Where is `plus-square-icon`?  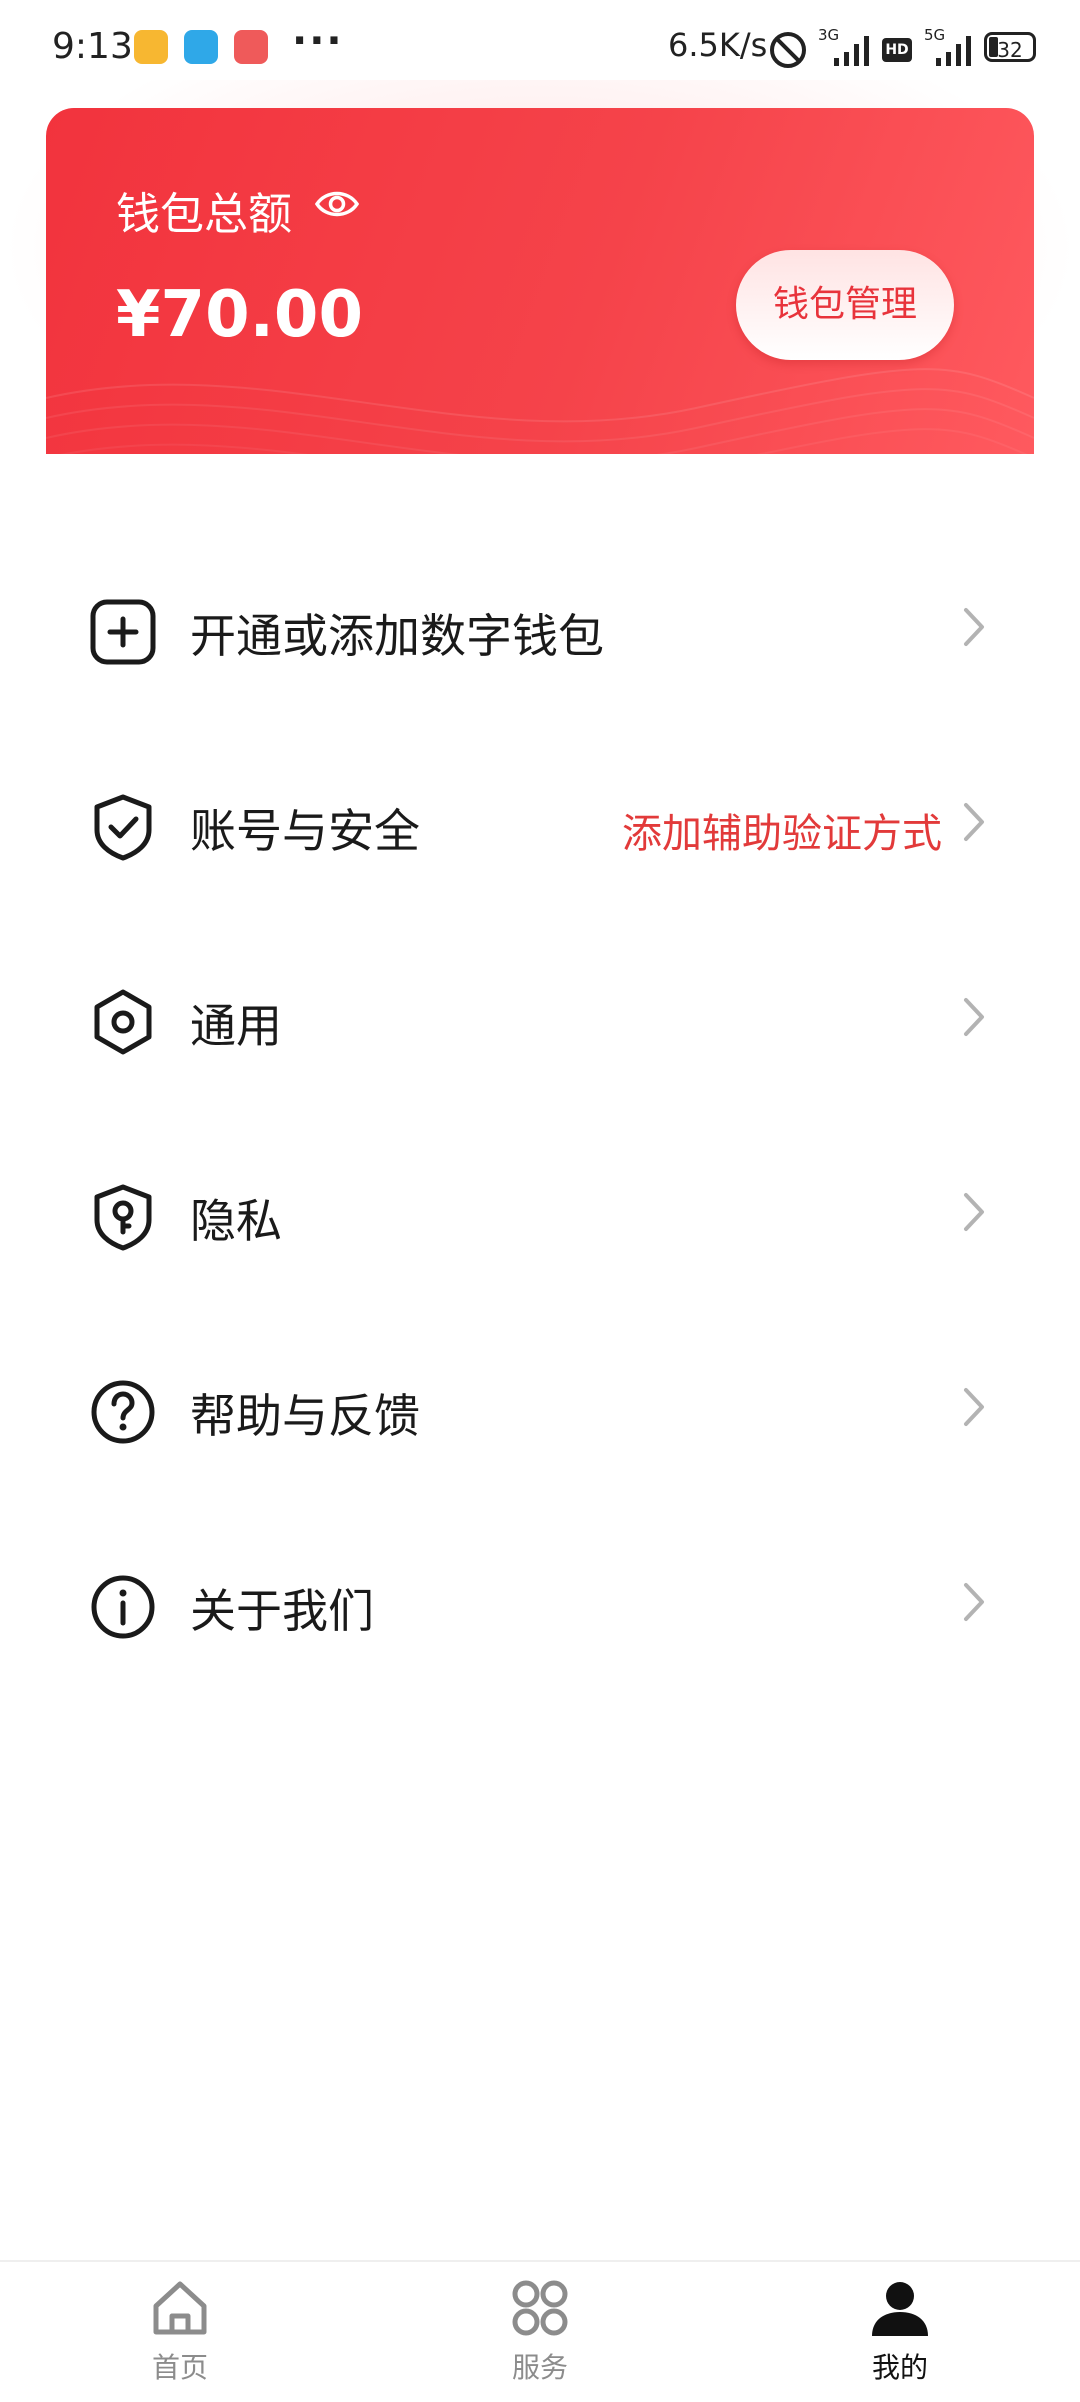
plus-square-icon is located at coordinates (123, 632).